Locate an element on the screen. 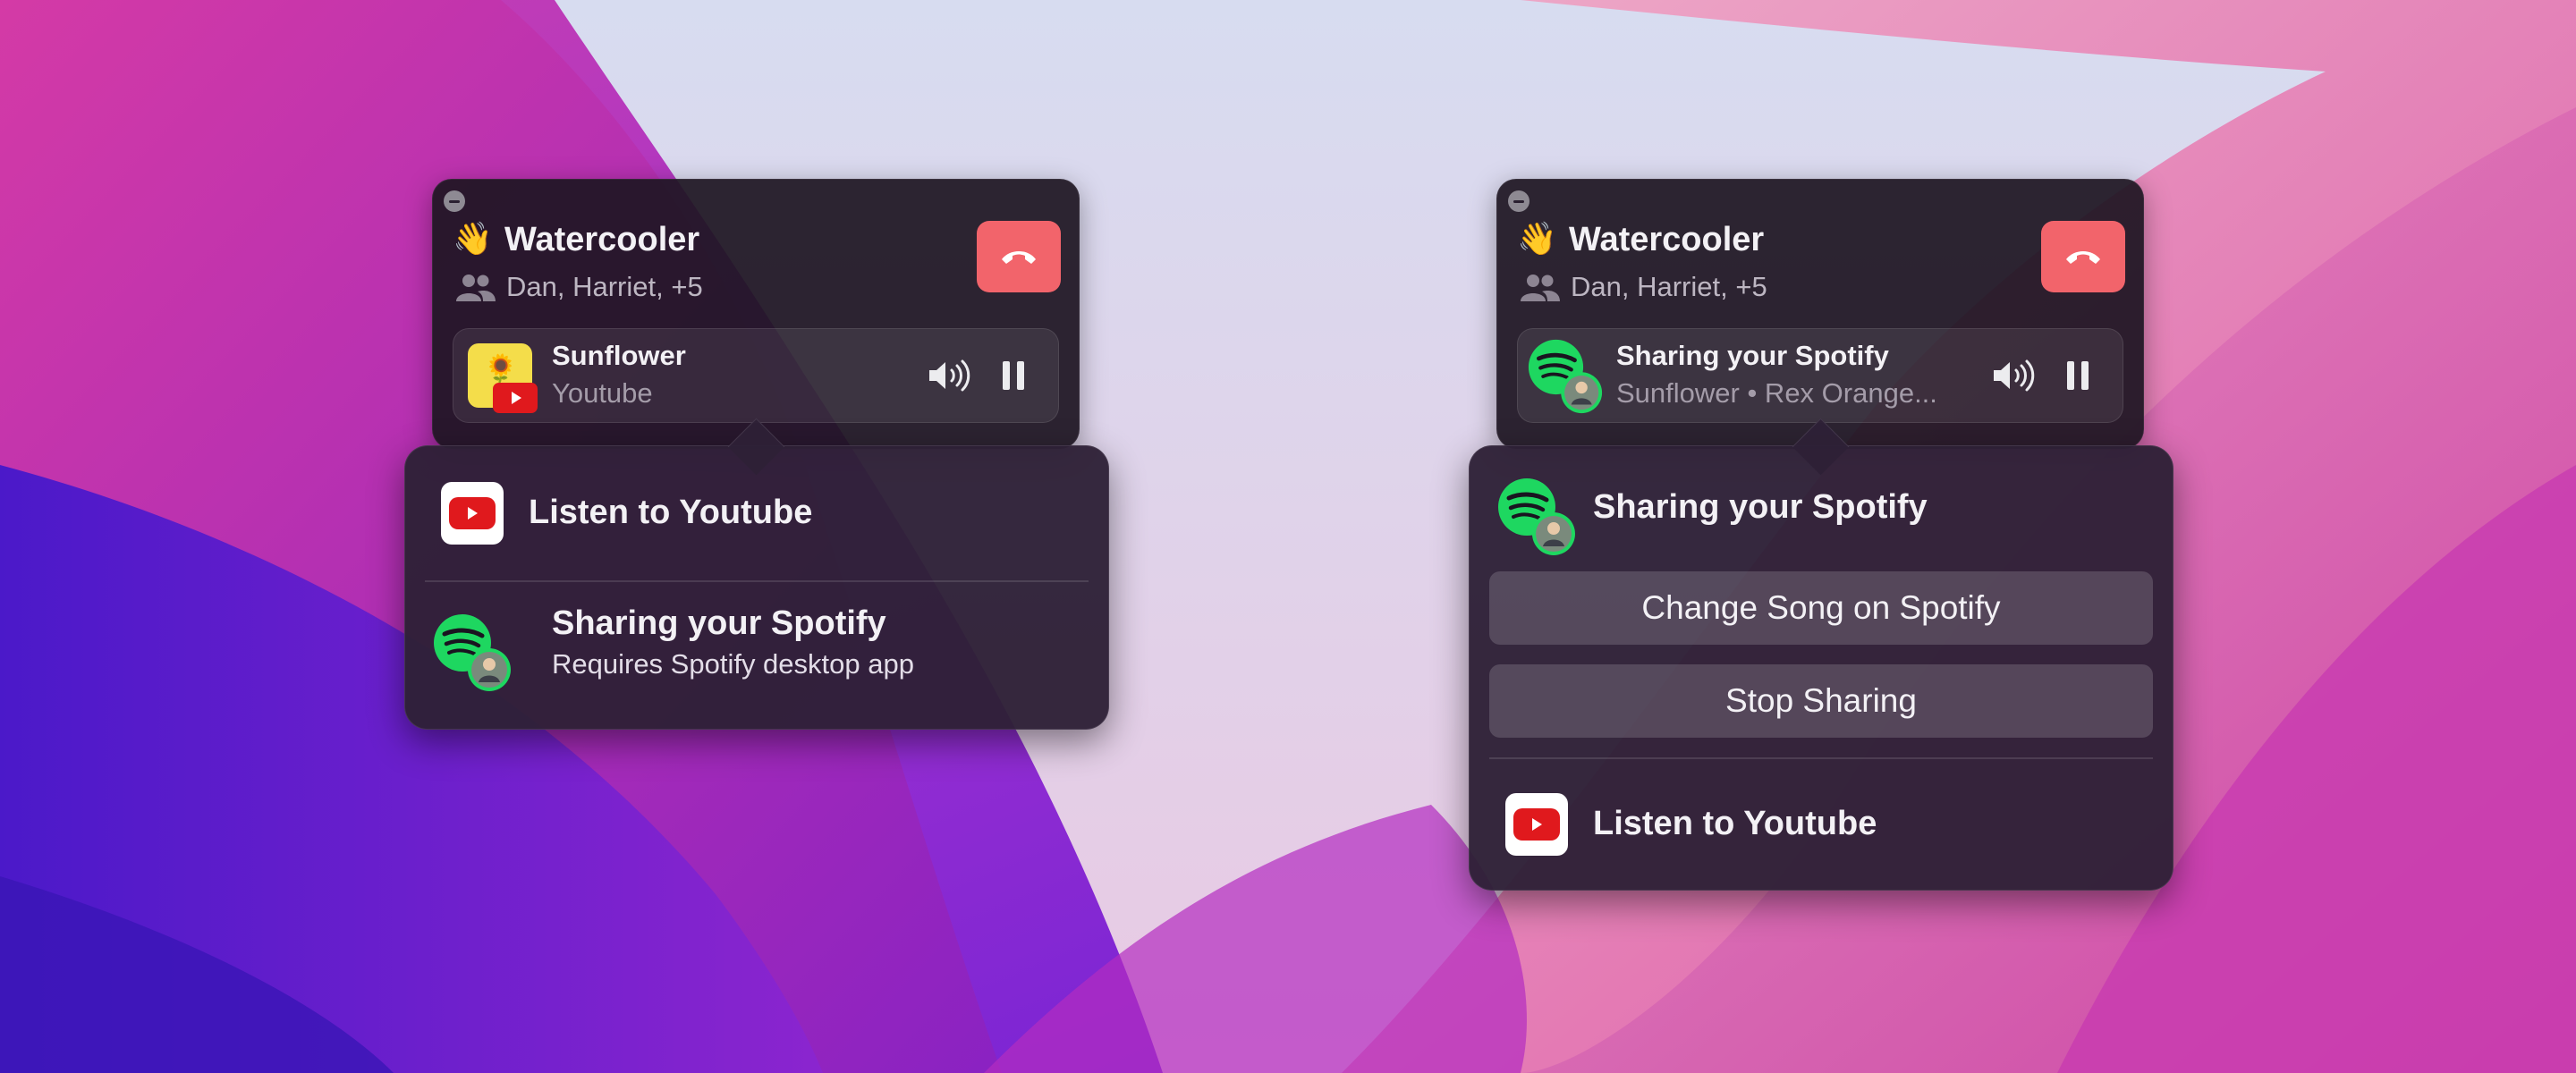 The height and width of the screenshot is (1073, 2576). spotify-option-subtitle: Requires Spotify desktop app is located at coordinates (733, 664).